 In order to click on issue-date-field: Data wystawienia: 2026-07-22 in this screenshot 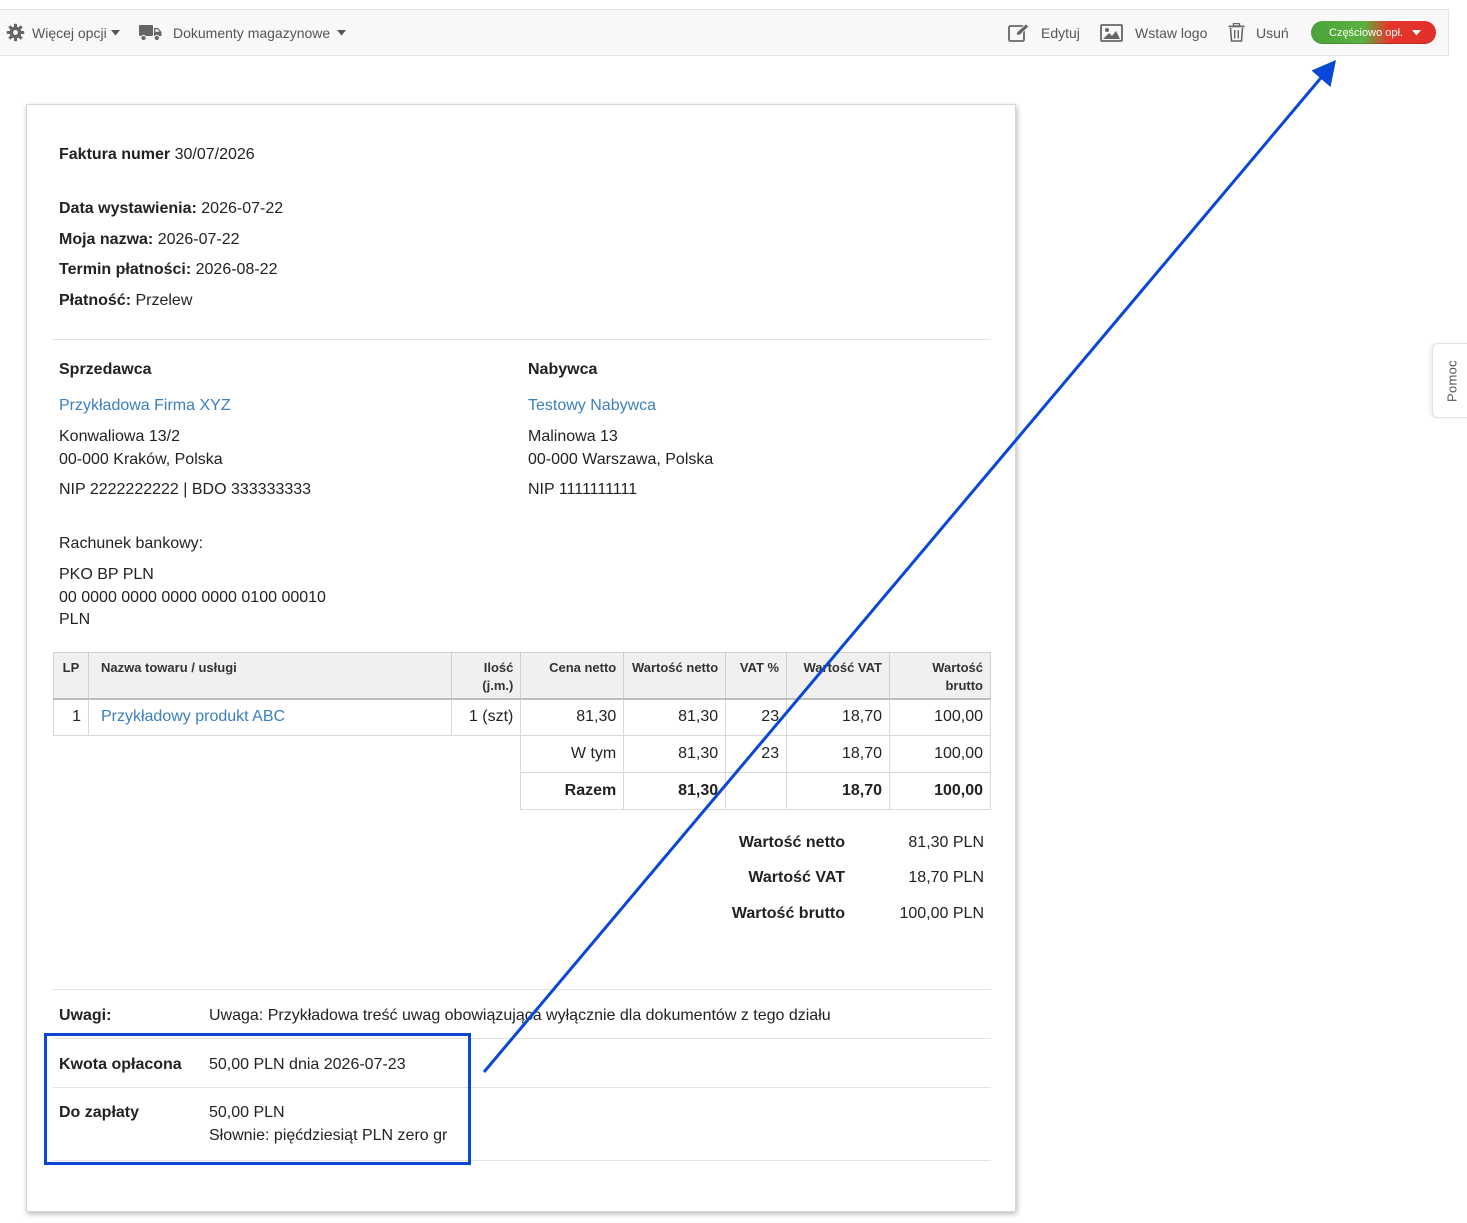, I will do `click(171, 208)`.